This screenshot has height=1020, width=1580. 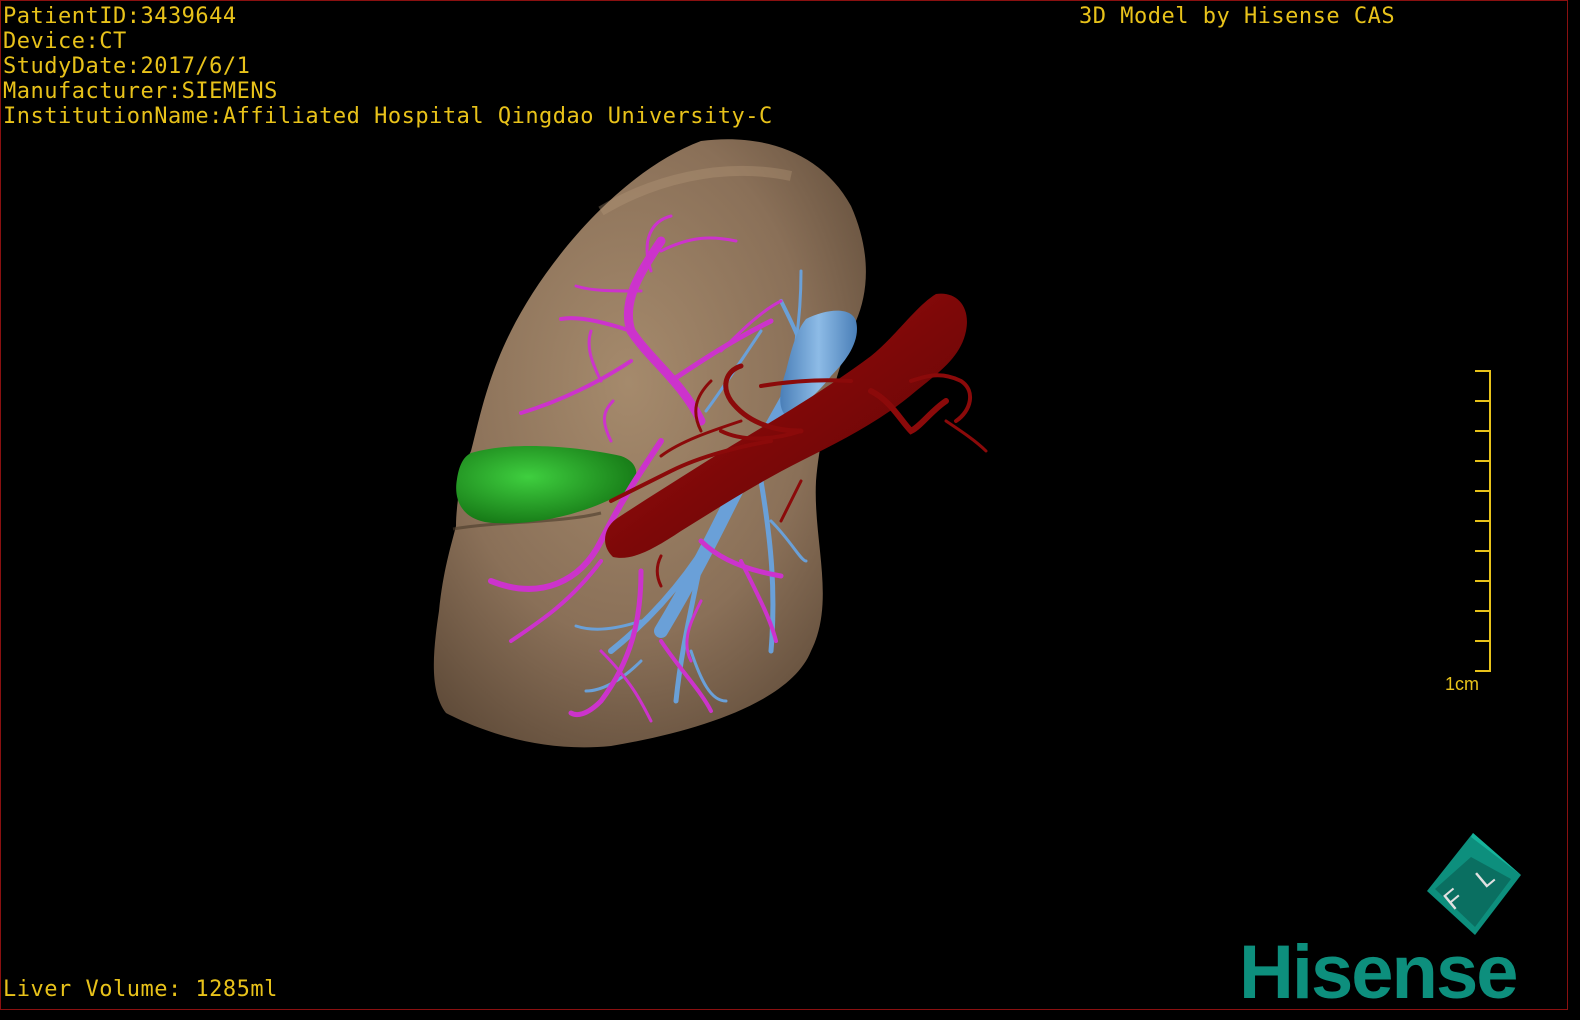 I want to click on hisense-logo: Hisense, so click(x=1378, y=970).